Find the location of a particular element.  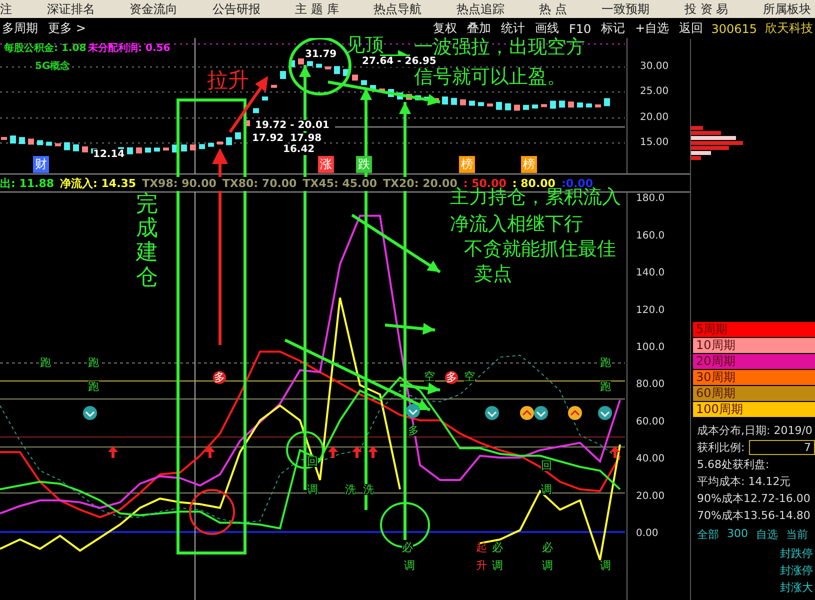

price-label: 17.92 is located at coordinates (268, 138).